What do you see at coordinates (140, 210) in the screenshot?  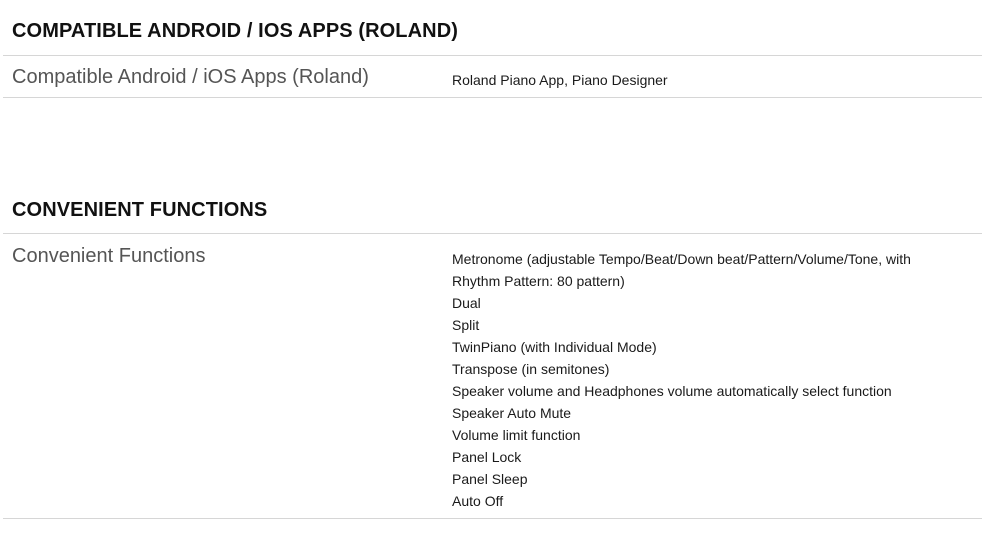 I see `section-heading-convenient-functions: CONVENIENT FUNCTIONS` at bounding box center [140, 210].